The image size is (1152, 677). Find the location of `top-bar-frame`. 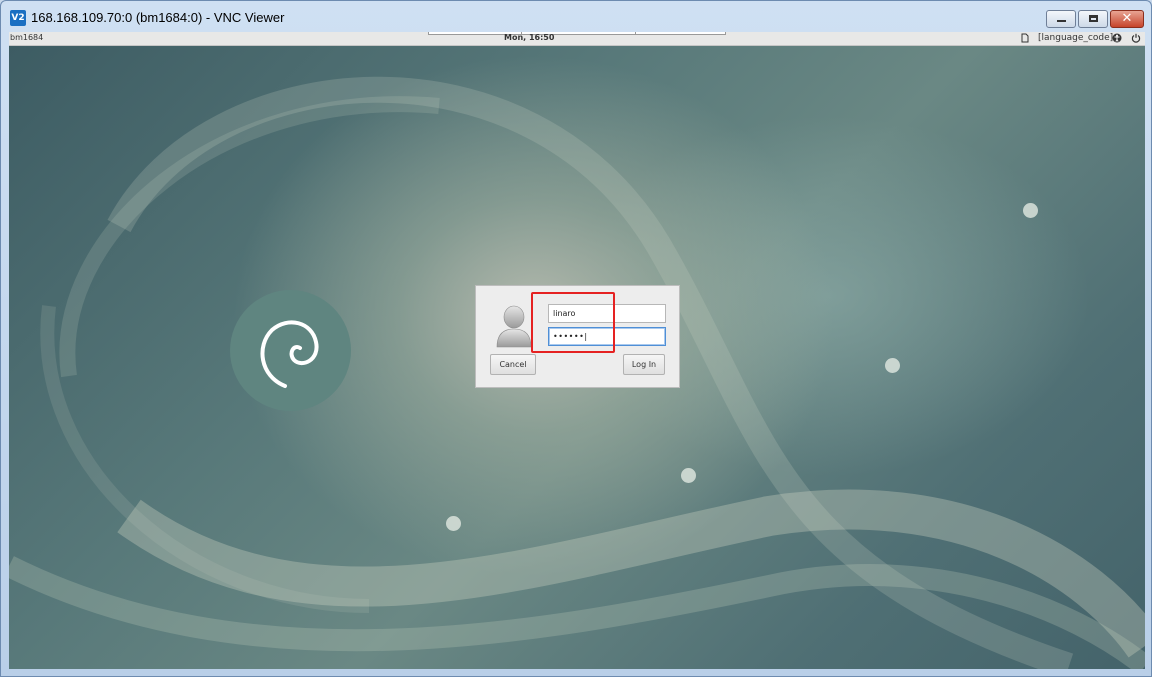

top-bar-frame is located at coordinates (577, 33).